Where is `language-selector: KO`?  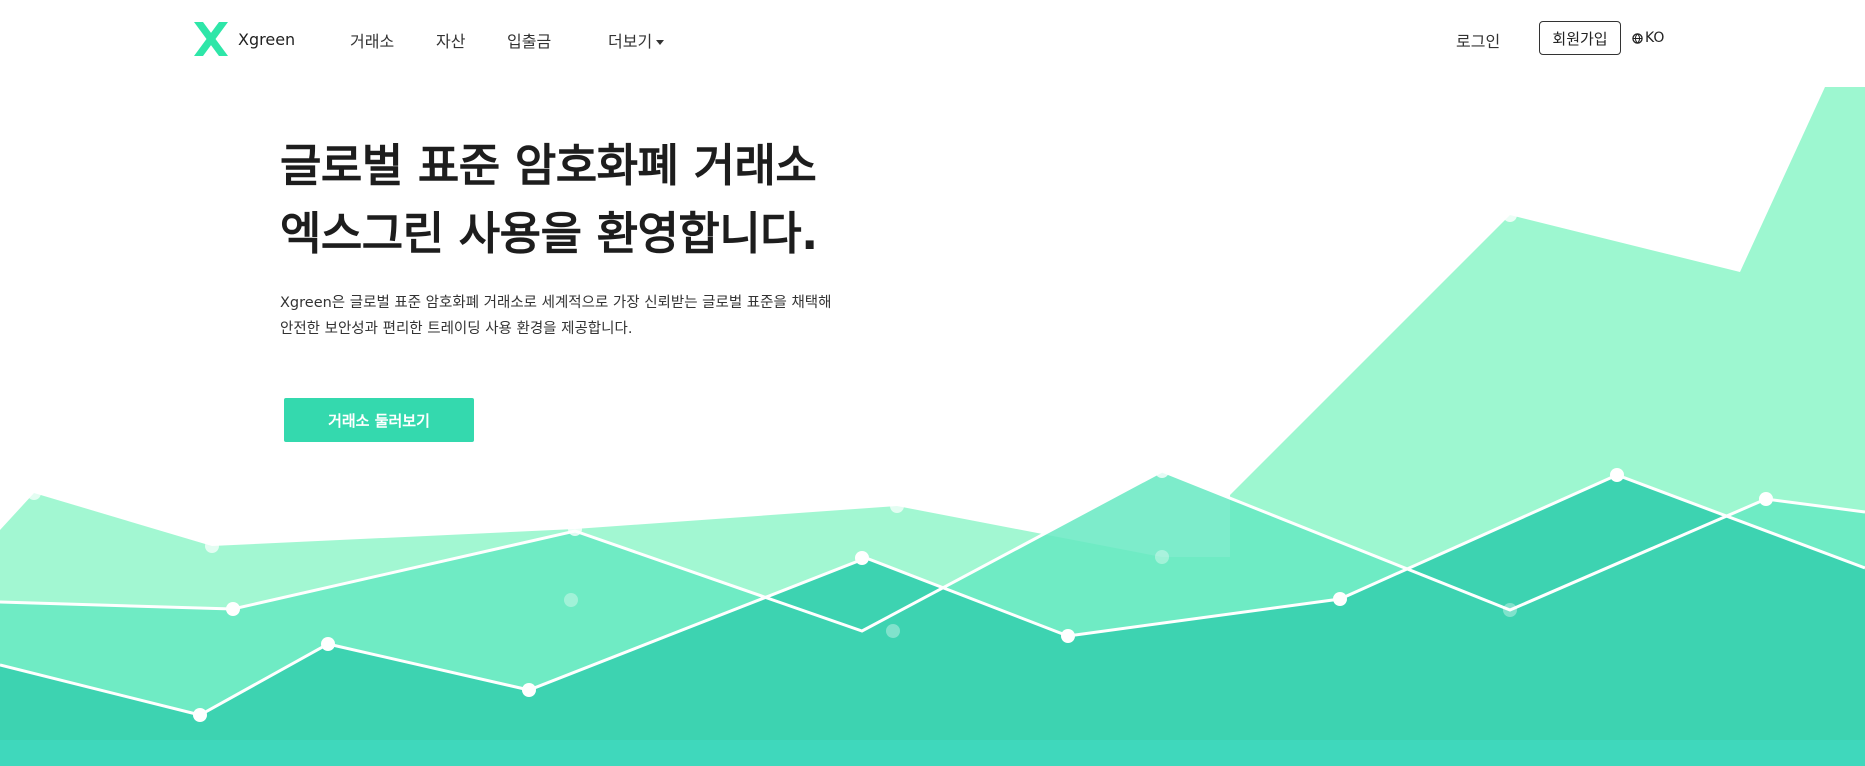
language-selector: KO is located at coordinates (1648, 38).